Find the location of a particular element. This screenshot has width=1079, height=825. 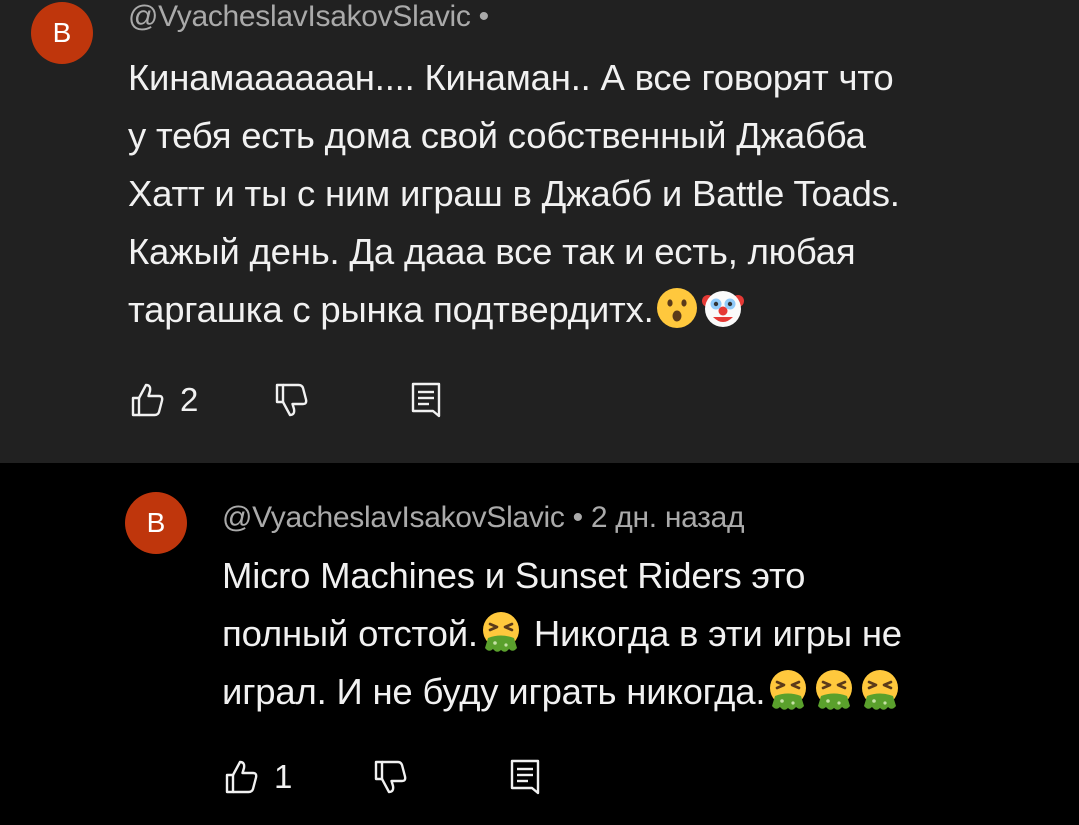

like-button: 2 is located at coordinates (163, 400).